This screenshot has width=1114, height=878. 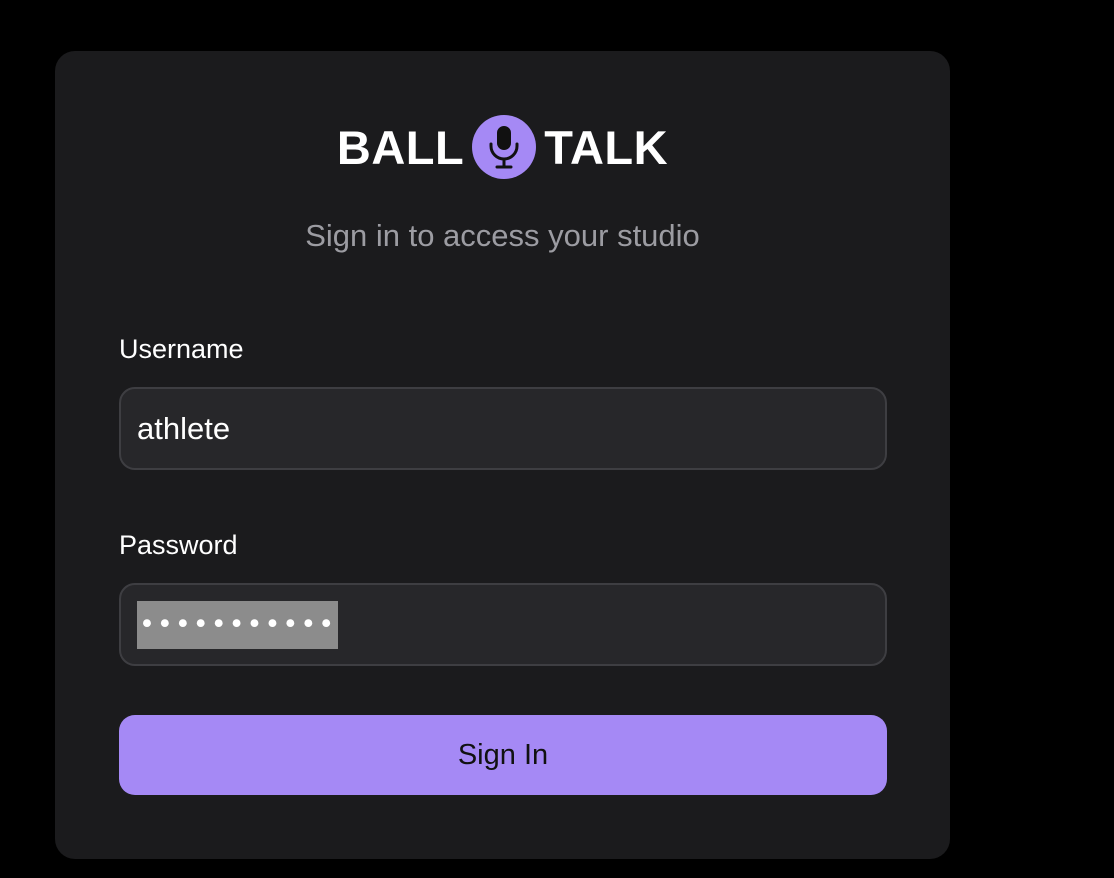 I want to click on username-label: Username, so click(x=181, y=349).